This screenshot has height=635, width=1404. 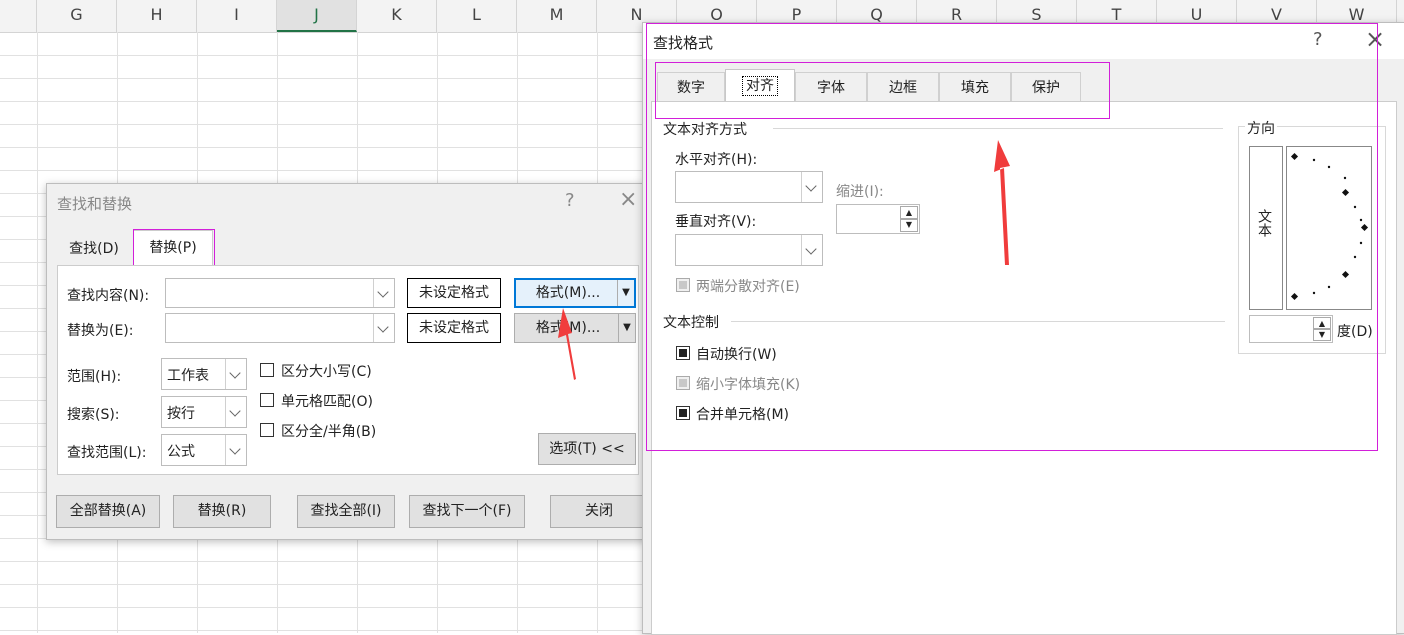 I want to click on close-button: 关闭, so click(x=599, y=511).